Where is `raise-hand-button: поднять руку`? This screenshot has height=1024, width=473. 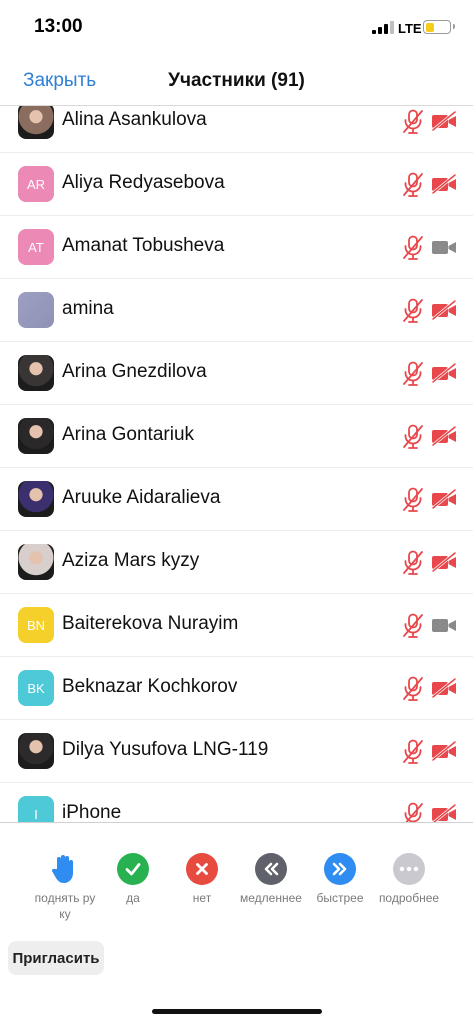 raise-hand-button: поднять руку is located at coordinates (65, 887).